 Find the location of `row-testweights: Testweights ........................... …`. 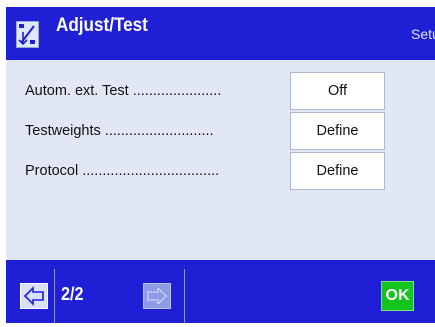

row-testweights: Testweights ........................... … is located at coordinates (220, 132).